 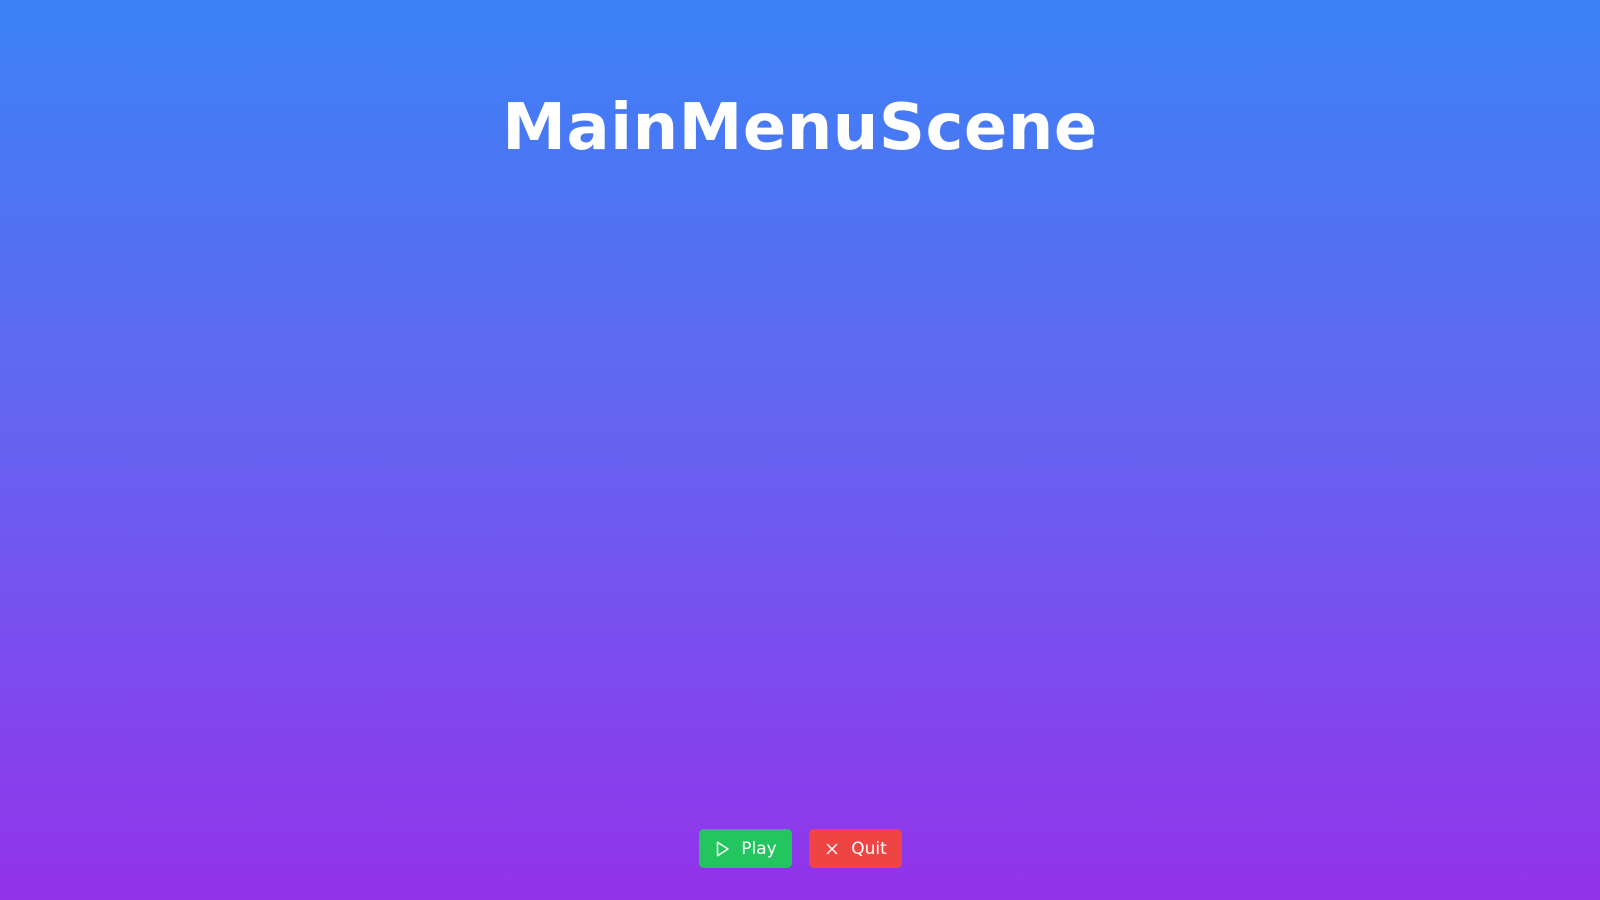 What do you see at coordinates (800, 848) in the screenshot?
I see `menu-button-bar: Play Quit` at bounding box center [800, 848].